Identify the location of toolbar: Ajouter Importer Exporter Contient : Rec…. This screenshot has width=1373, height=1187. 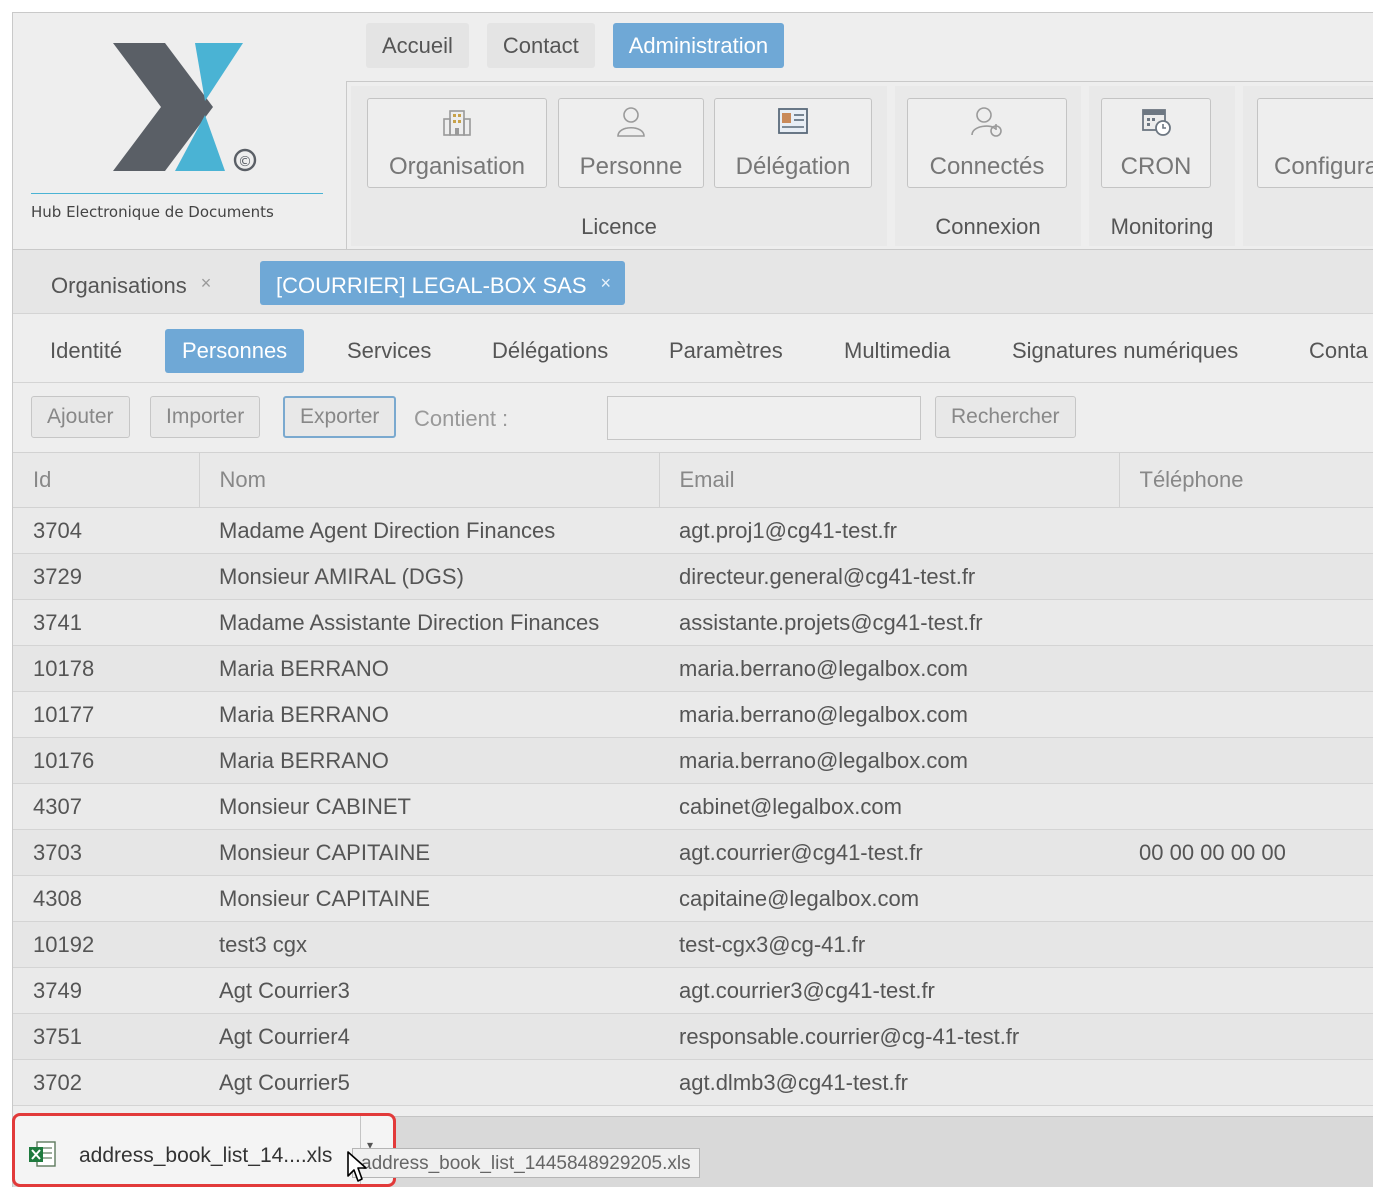
(693, 418).